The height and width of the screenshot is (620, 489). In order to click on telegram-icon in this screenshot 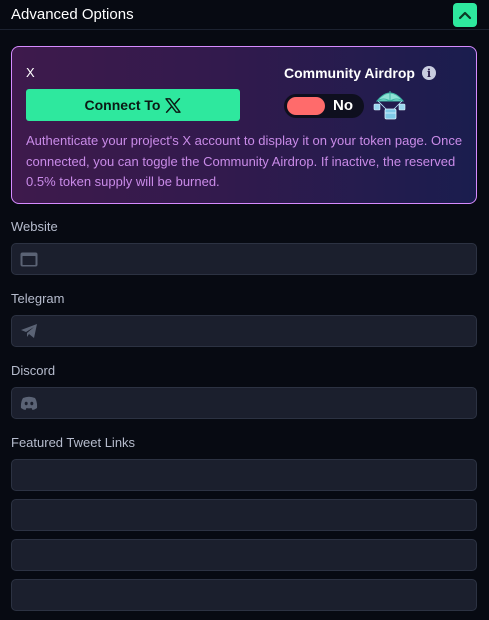, I will do `click(29, 331)`.